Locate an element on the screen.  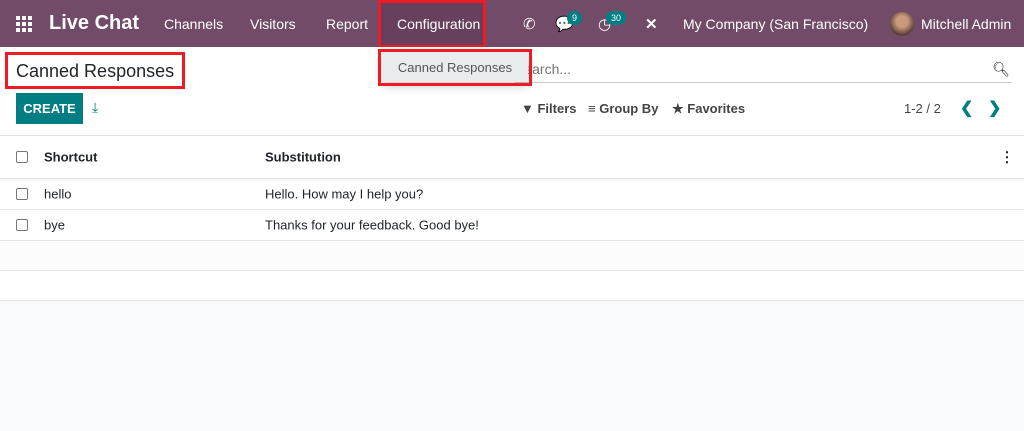
filter-icon: ▼ is located at coordinates (529, 108).